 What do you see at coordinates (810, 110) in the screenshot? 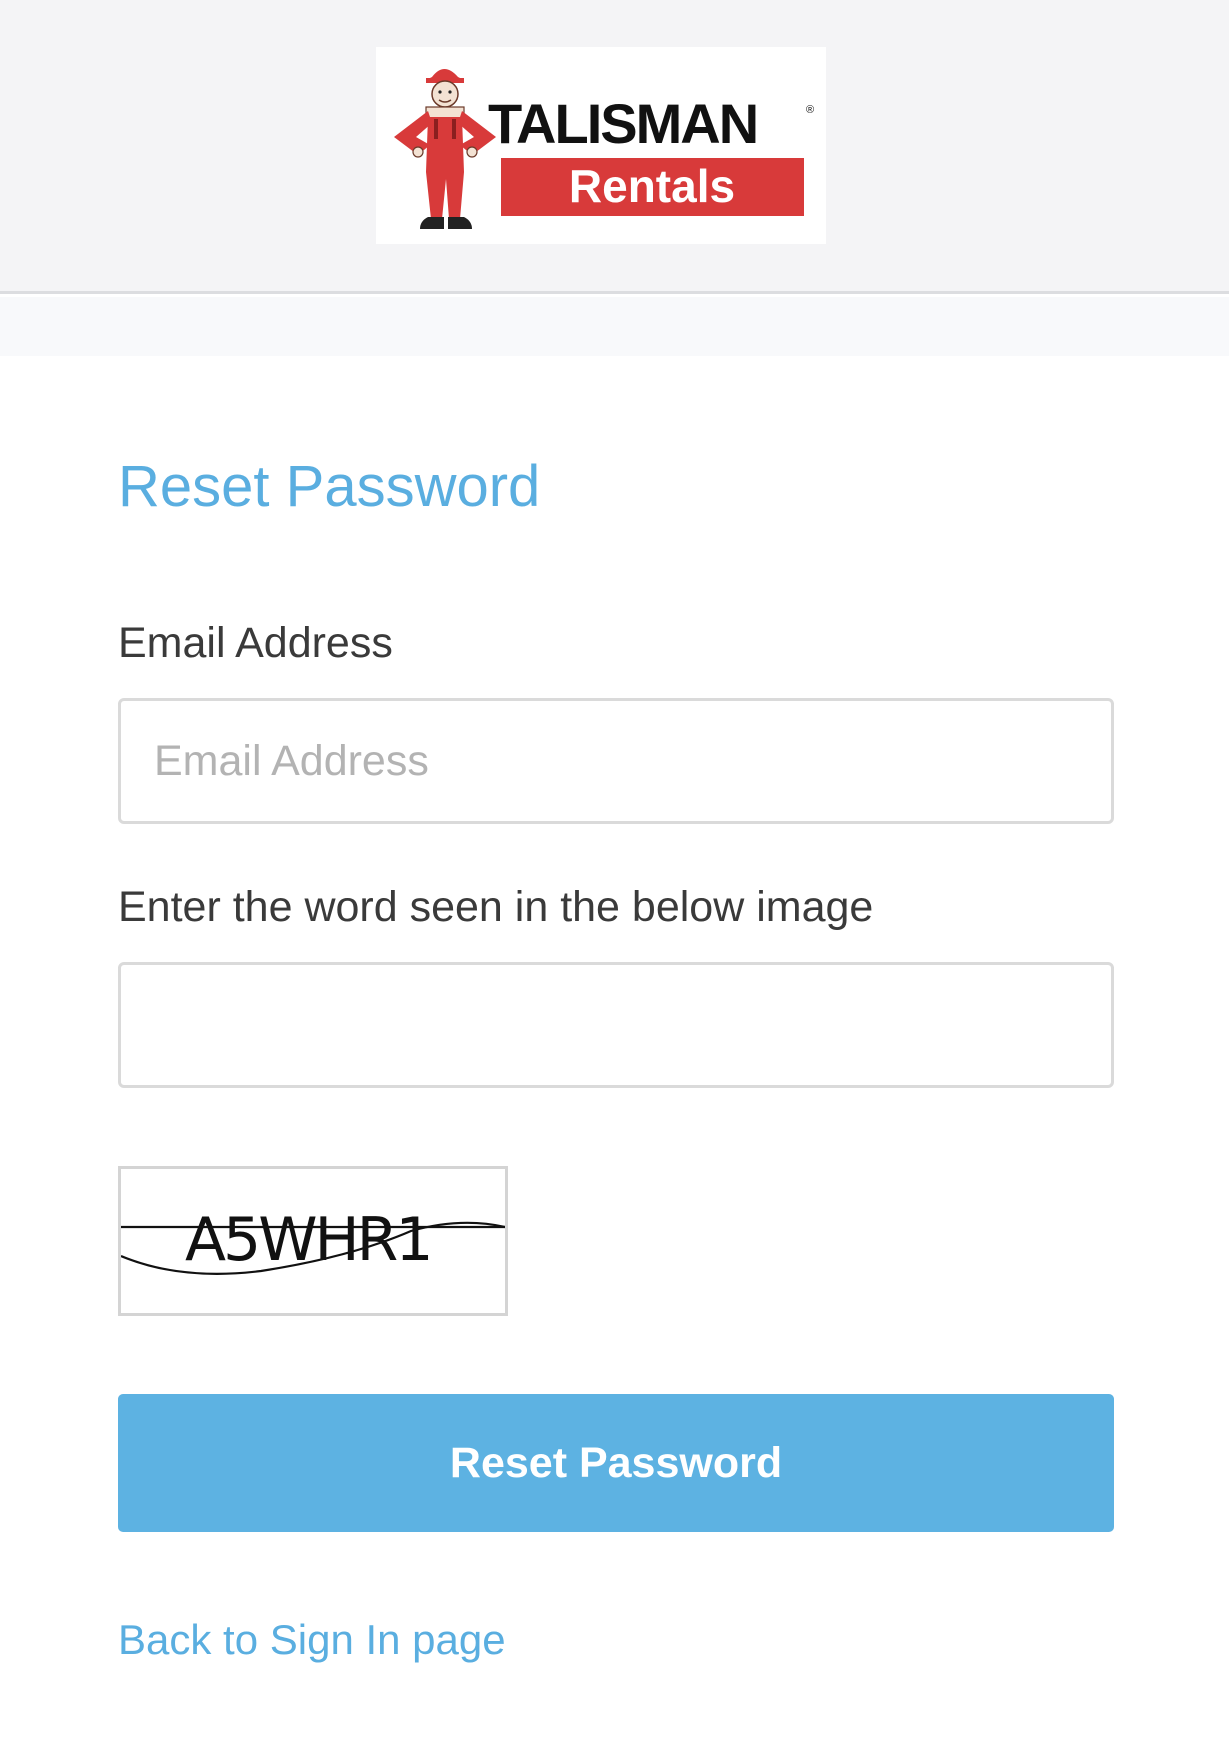
I see `registered-mark: ®` at bounding box center [810, 110].